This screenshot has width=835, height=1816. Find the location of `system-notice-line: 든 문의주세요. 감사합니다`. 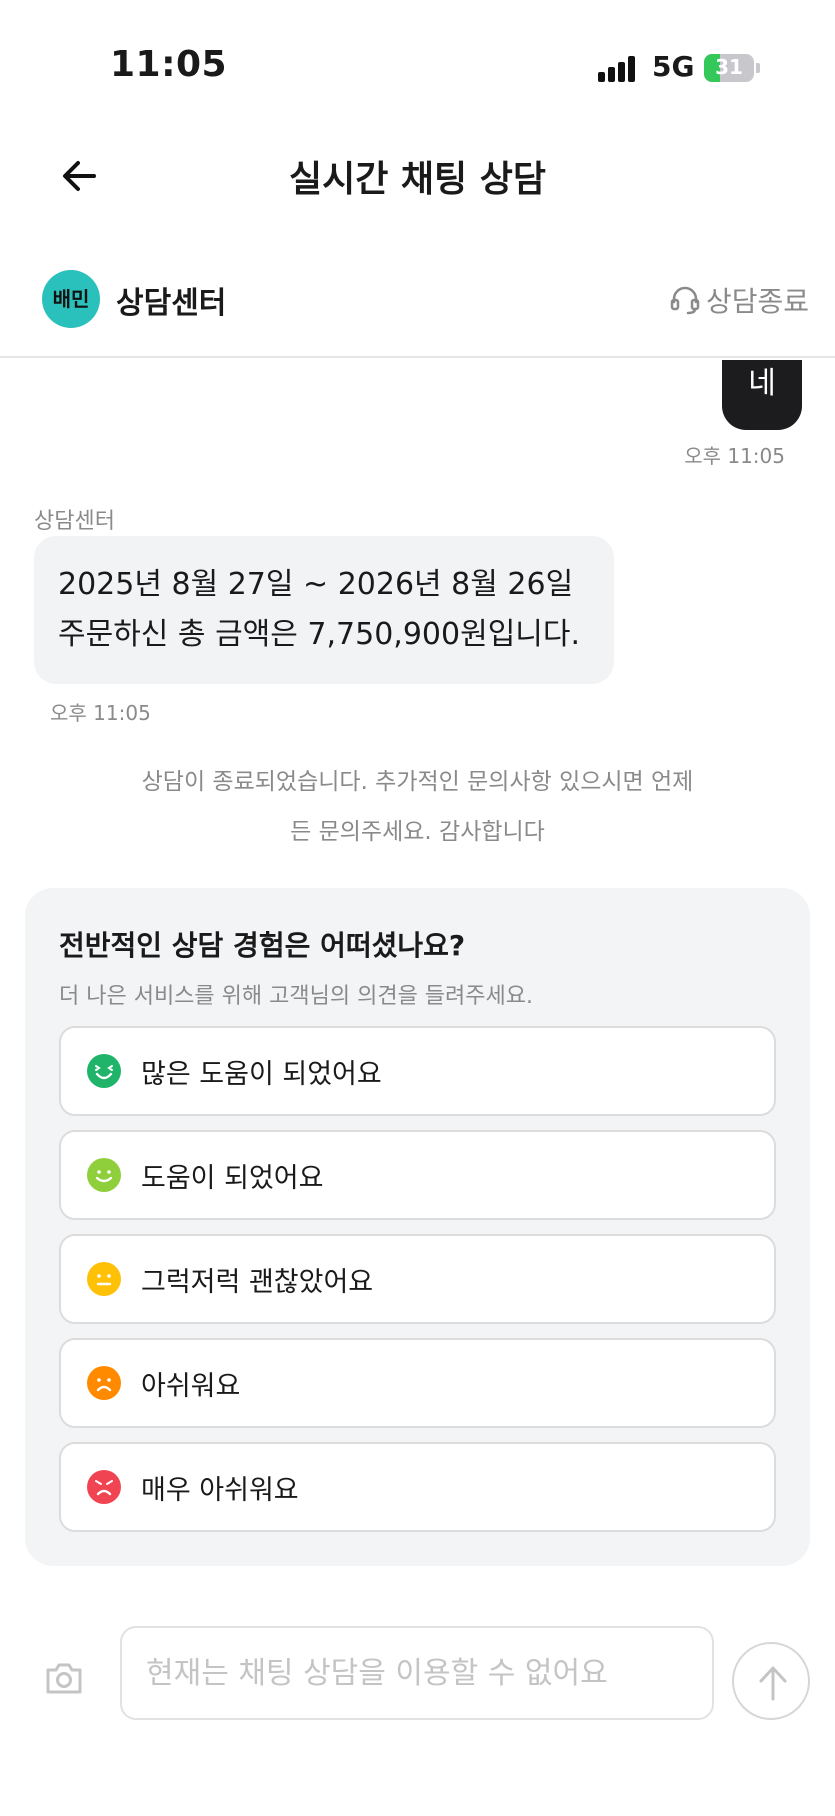

system-notice-line: 든 문의주세요. 감사합니다 is located at coordinates (417, 832).